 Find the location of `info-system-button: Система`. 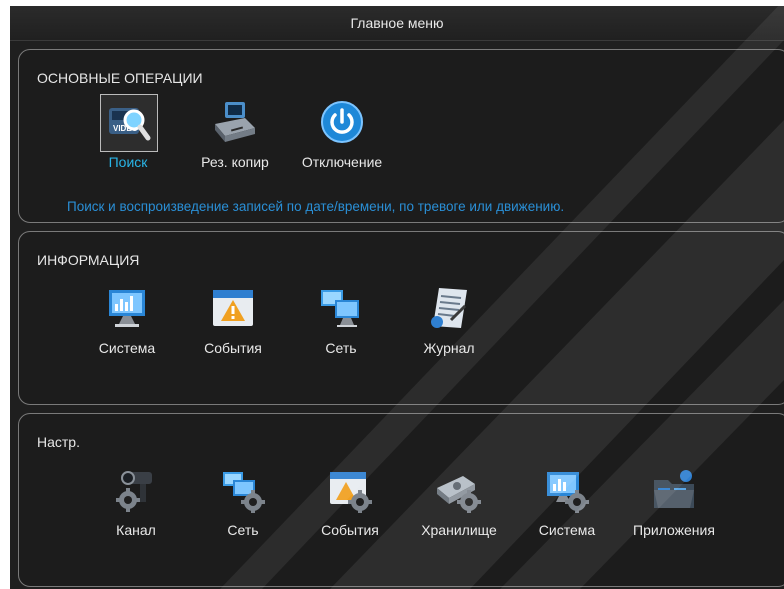

info-system-button: Система is located at coordinates (127, 320).